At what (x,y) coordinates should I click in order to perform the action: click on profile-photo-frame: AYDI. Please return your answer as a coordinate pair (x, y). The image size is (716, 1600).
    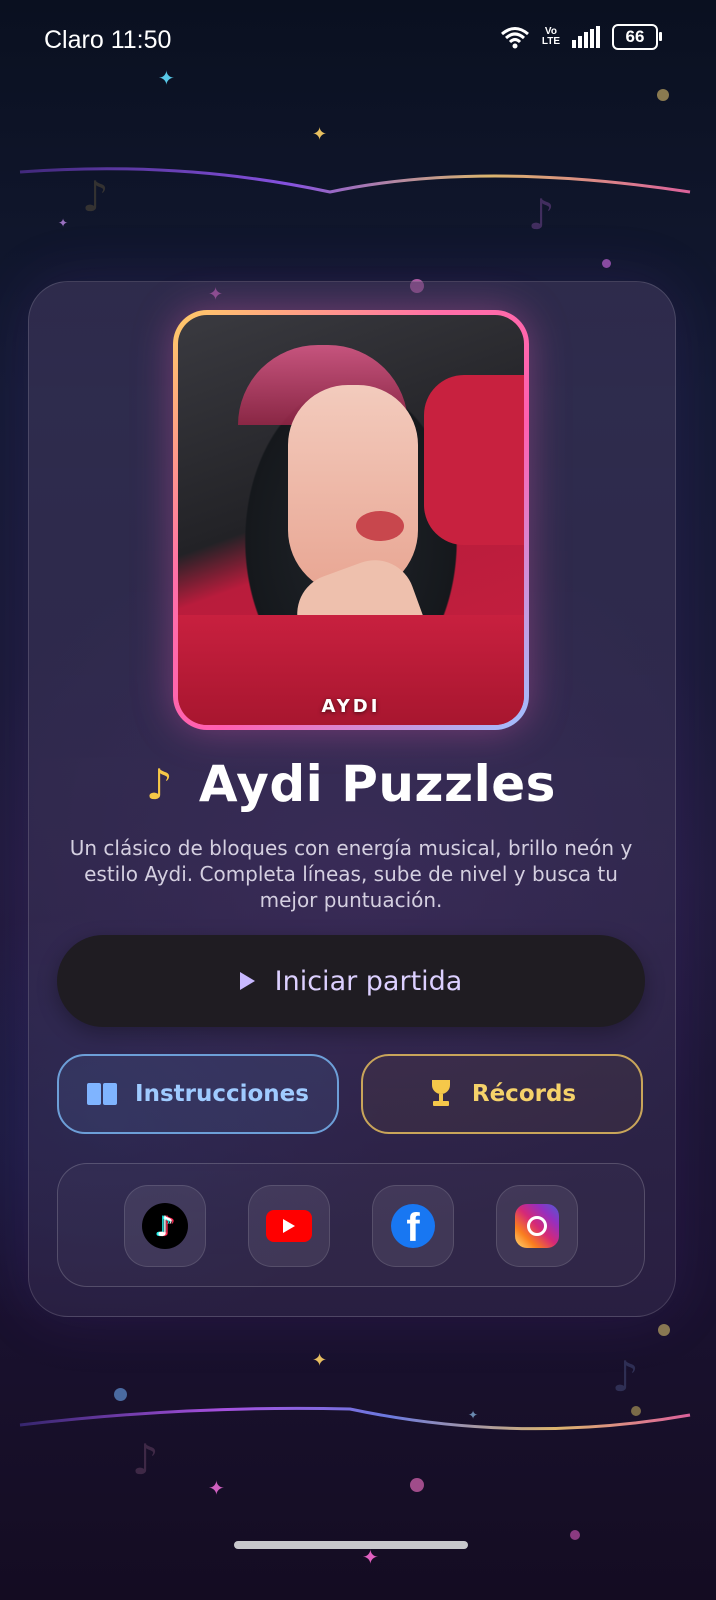
    Looking at the image, I should click on (351, 520).